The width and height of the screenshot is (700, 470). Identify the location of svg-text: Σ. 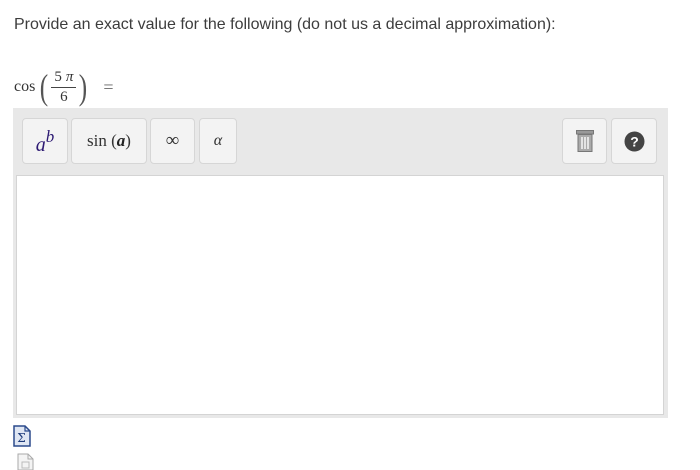
(21, 438).